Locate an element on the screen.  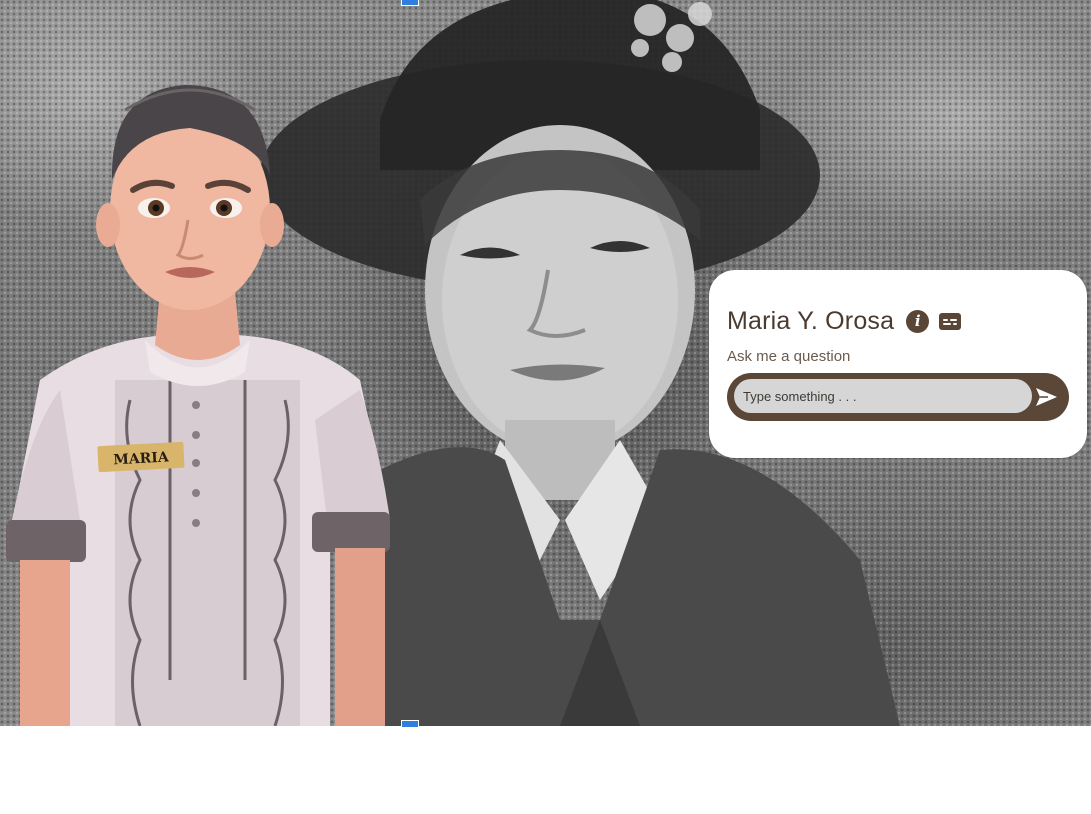
resize-handle-bottom is located at coordinates (410, 724).